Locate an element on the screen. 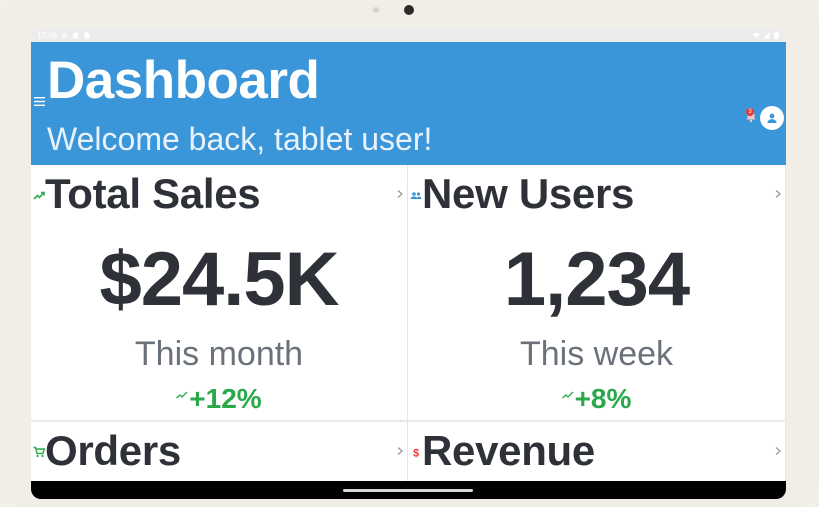  card-change: +12% is located at coordinates (219, 399).